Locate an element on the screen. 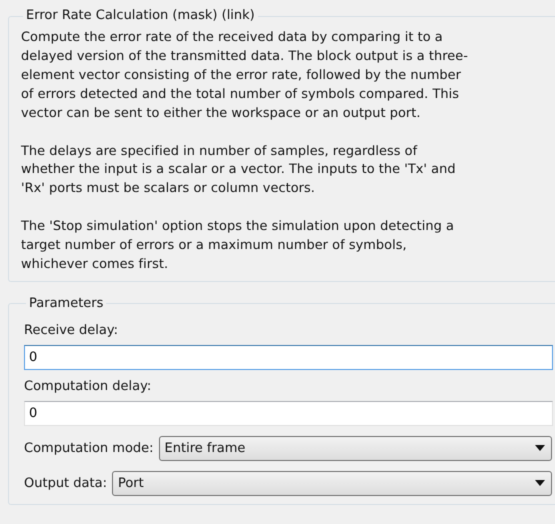 Image resolution: width=555 pixels, height=524 pixels. panel-title: Parameters is located at coordinates (66, 304).